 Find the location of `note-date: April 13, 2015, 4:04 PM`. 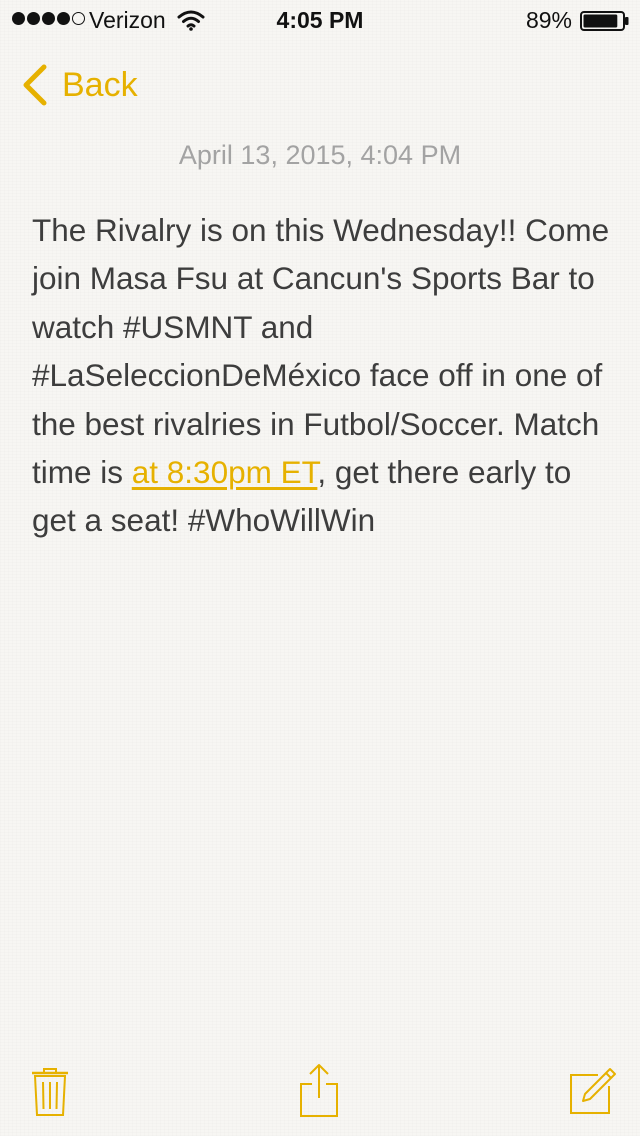

note-date: April 13, 2015, 4:04 PM is located at coordinates (320, 155).